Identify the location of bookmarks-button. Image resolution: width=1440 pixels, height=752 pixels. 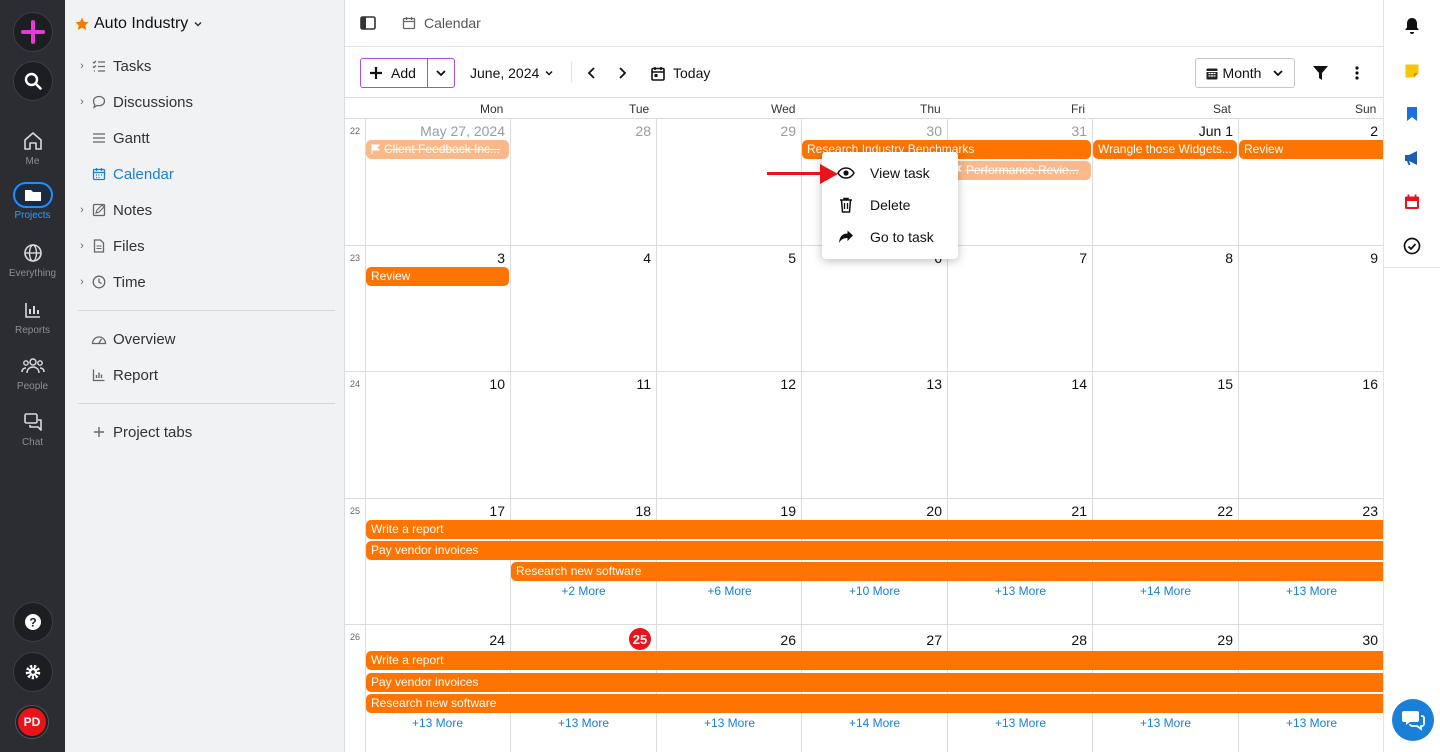
(1412, 114).